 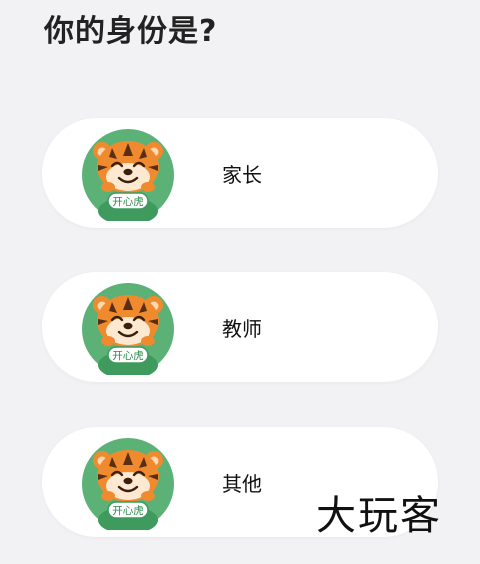 What do you see at coordinates (131, 31) in the screenshot?
I see `page-title: 你的身份是?` at bounding box center [131, 31].